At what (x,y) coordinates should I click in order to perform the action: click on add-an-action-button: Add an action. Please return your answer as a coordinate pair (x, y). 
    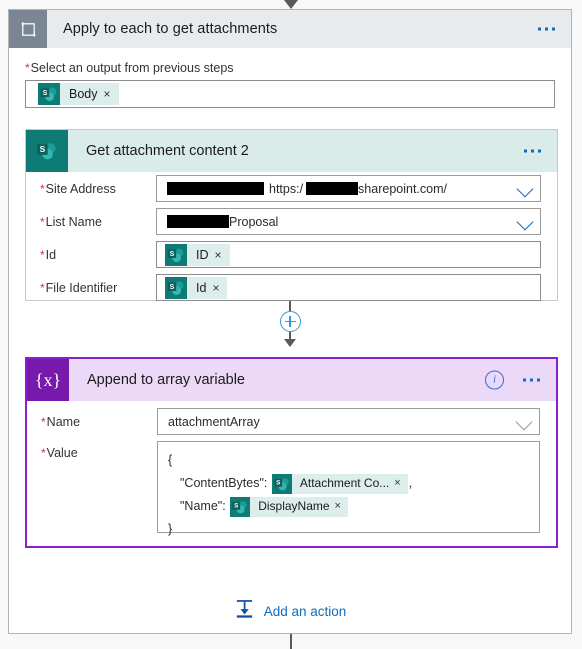
    Looking at the image, I should click on (290, 611).